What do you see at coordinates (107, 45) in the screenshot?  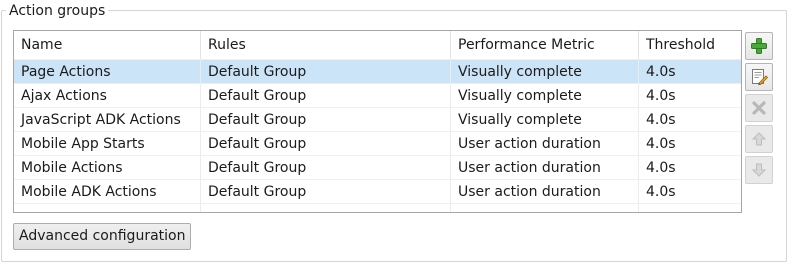 I see `column-header-name: Name` at bounding box center [107, 45].